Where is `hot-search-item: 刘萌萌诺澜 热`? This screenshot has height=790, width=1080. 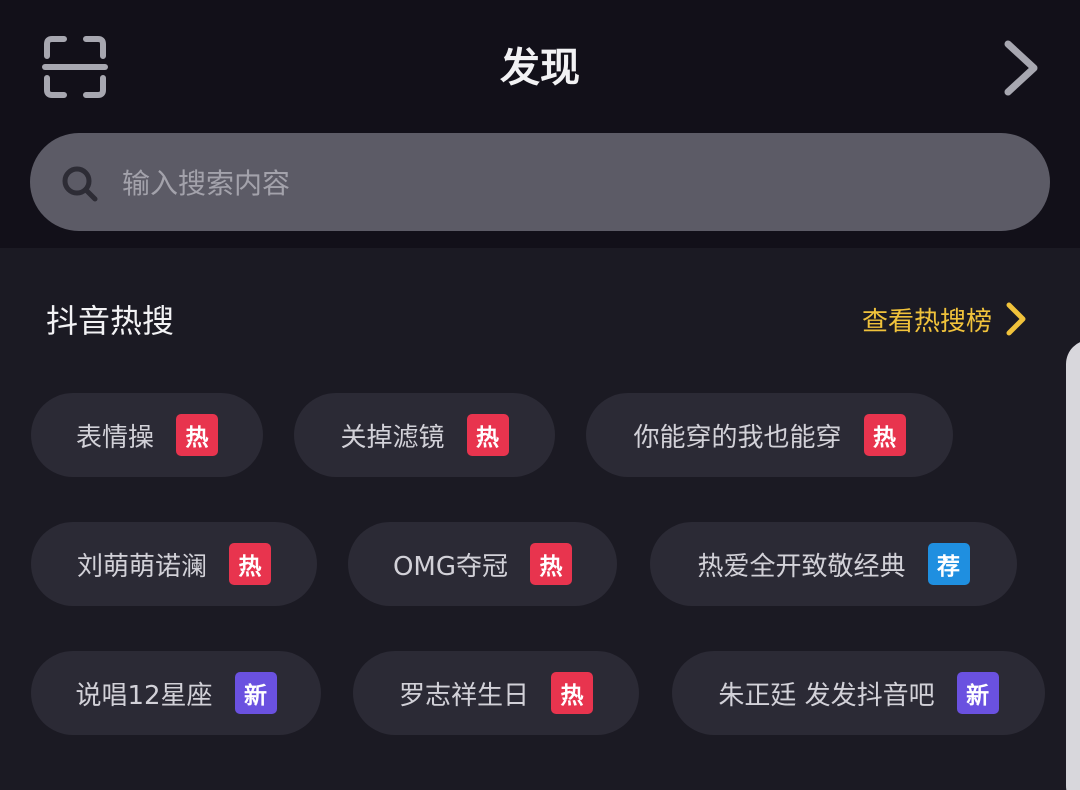
hot-search-item: 刘萌萌诺澜 热 is located at coordinates (174, 564).